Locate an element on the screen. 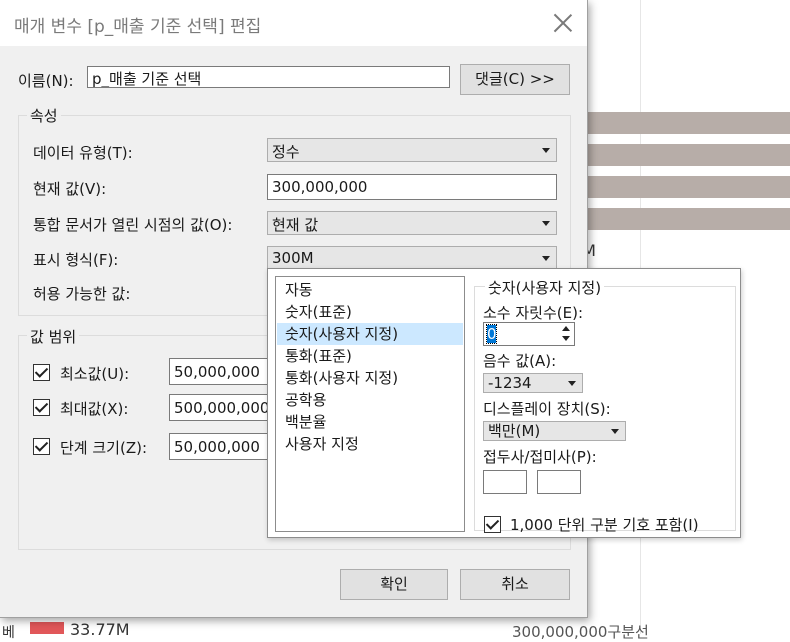 The image size is (790, 642). max-checkbox is located at coordinates (41, 407).